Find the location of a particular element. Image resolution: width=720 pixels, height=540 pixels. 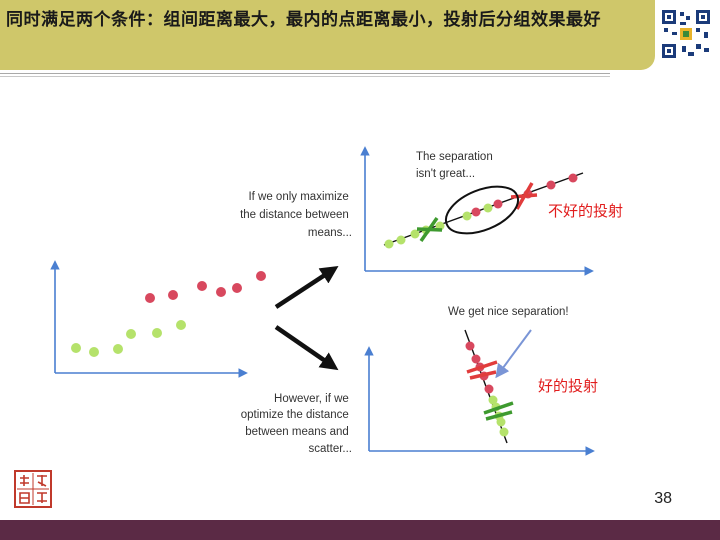

seal-logo-icon is located at coordinates (33, 489).